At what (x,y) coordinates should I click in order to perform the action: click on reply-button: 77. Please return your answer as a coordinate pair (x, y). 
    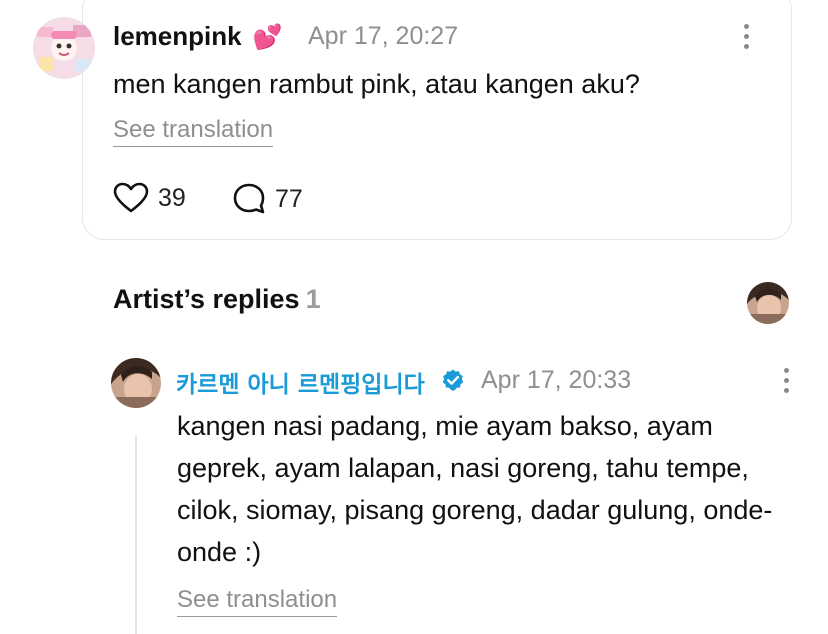
    Looking at the image, I should click on (267, 199).